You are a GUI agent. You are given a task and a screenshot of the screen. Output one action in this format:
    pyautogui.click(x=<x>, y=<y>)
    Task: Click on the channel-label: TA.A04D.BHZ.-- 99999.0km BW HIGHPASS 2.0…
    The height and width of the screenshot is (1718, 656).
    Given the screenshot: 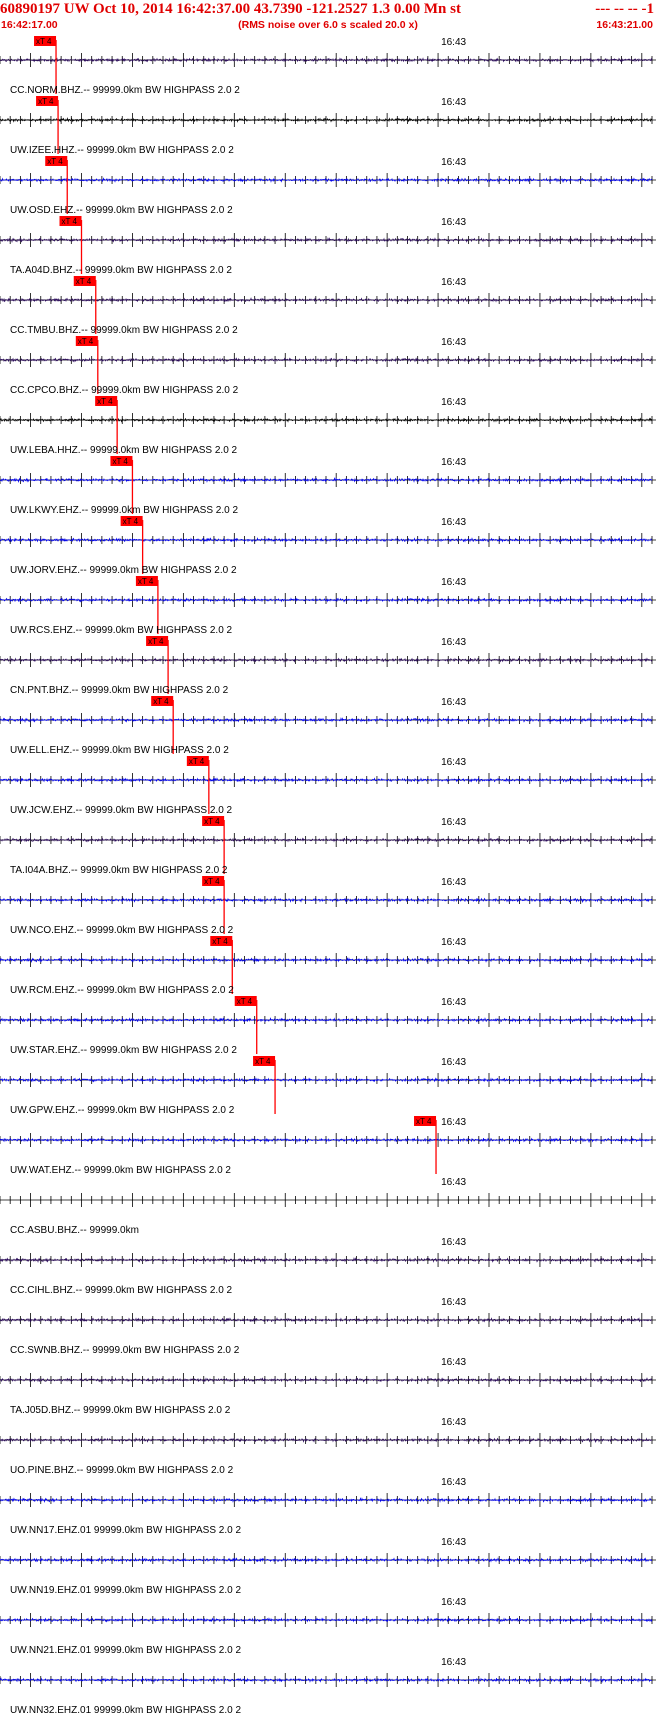 What is the action you would take?
    pyautogui.click(x=121, y=270)
    